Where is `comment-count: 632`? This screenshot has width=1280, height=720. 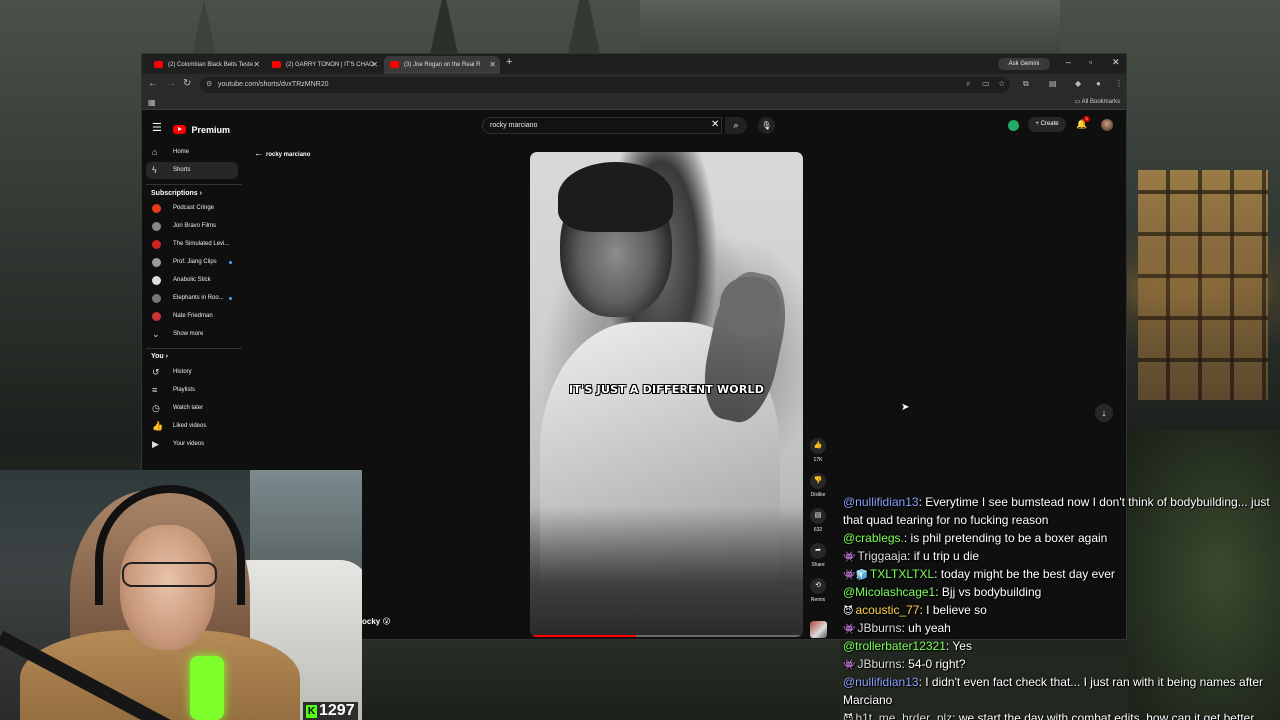 comment-count: 632 is located at coordinates (818, 530).